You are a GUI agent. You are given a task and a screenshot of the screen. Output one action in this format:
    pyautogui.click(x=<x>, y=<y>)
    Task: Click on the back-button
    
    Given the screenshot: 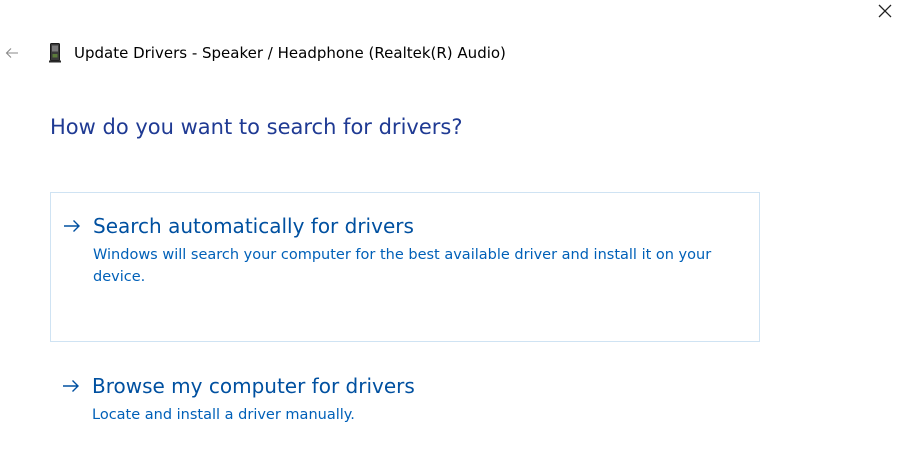 What is the action you would take?
    pyautogui.click(x=13, y=53)
    